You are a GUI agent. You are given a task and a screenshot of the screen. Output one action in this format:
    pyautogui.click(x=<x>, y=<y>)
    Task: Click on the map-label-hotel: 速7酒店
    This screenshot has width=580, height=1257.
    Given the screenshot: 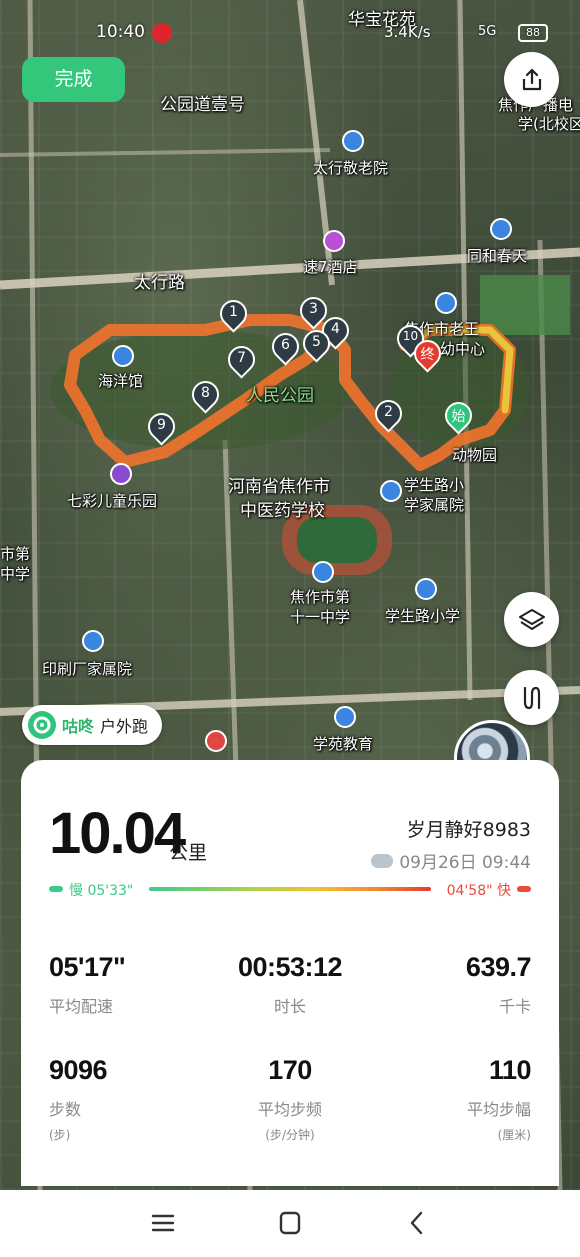 What is the action you would take?
    pyautogui.click(x=330, y=267)
    